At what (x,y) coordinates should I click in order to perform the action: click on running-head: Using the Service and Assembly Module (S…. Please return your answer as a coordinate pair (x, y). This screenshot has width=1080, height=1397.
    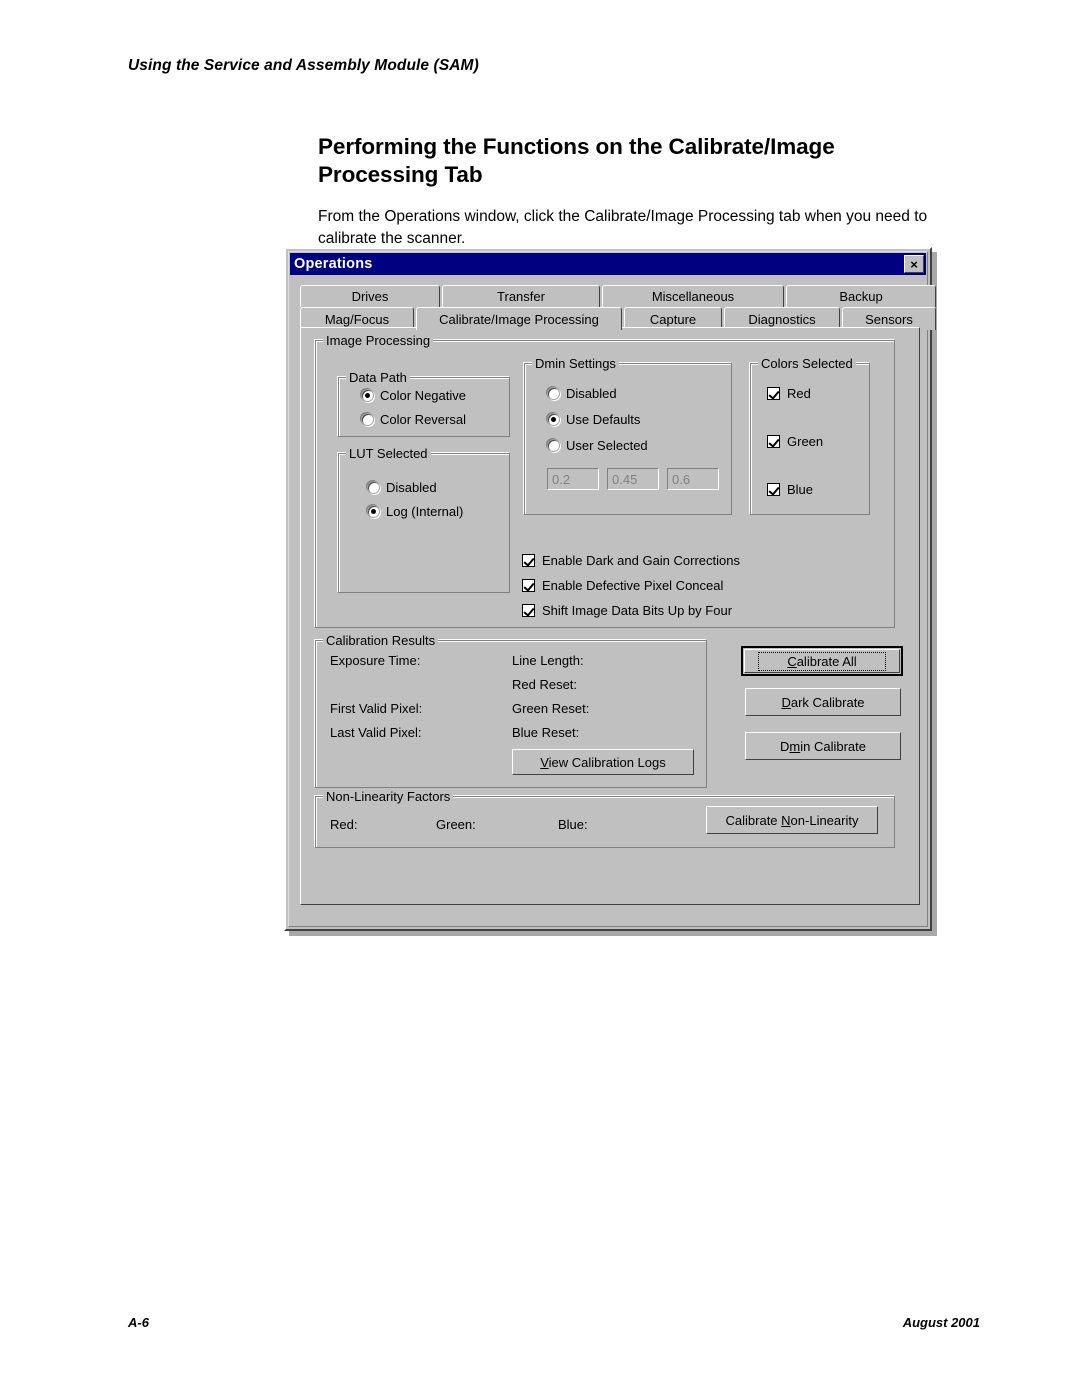
    Looking at the image, I should click on (303, 65).